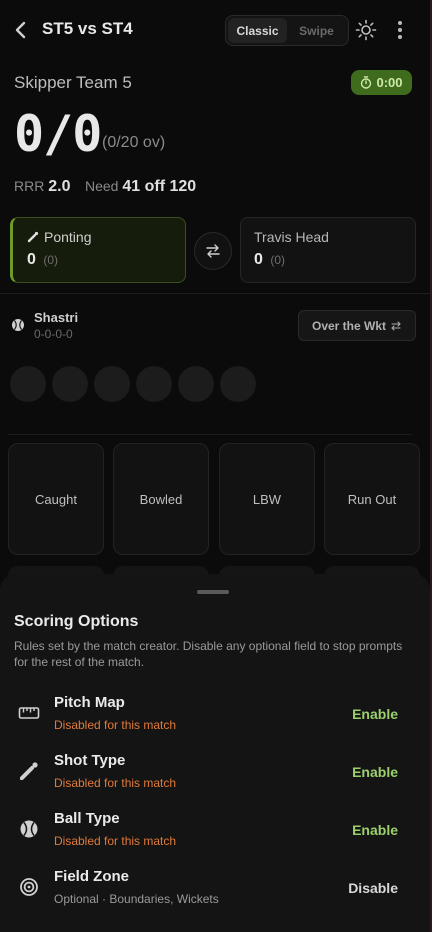  What do you see at coordinates (73, 82) in the screenshot?
I see `batting-team-name: Skipper Team 5` at bounding box center [73, 82].